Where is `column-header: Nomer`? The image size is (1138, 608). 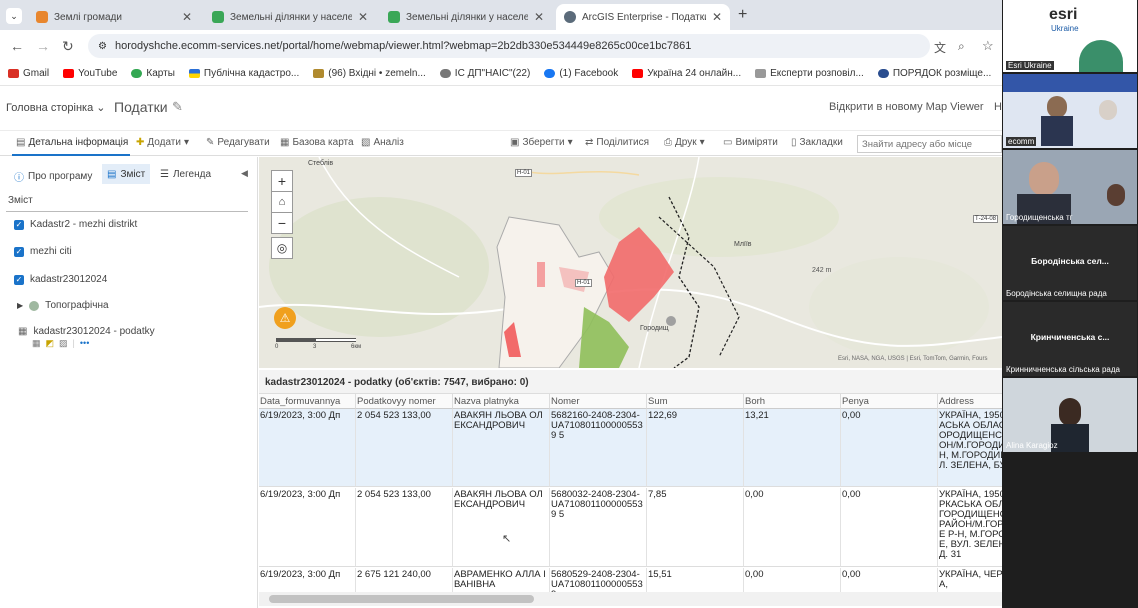 column-header: Nomer is located at coordinates (598, 401).